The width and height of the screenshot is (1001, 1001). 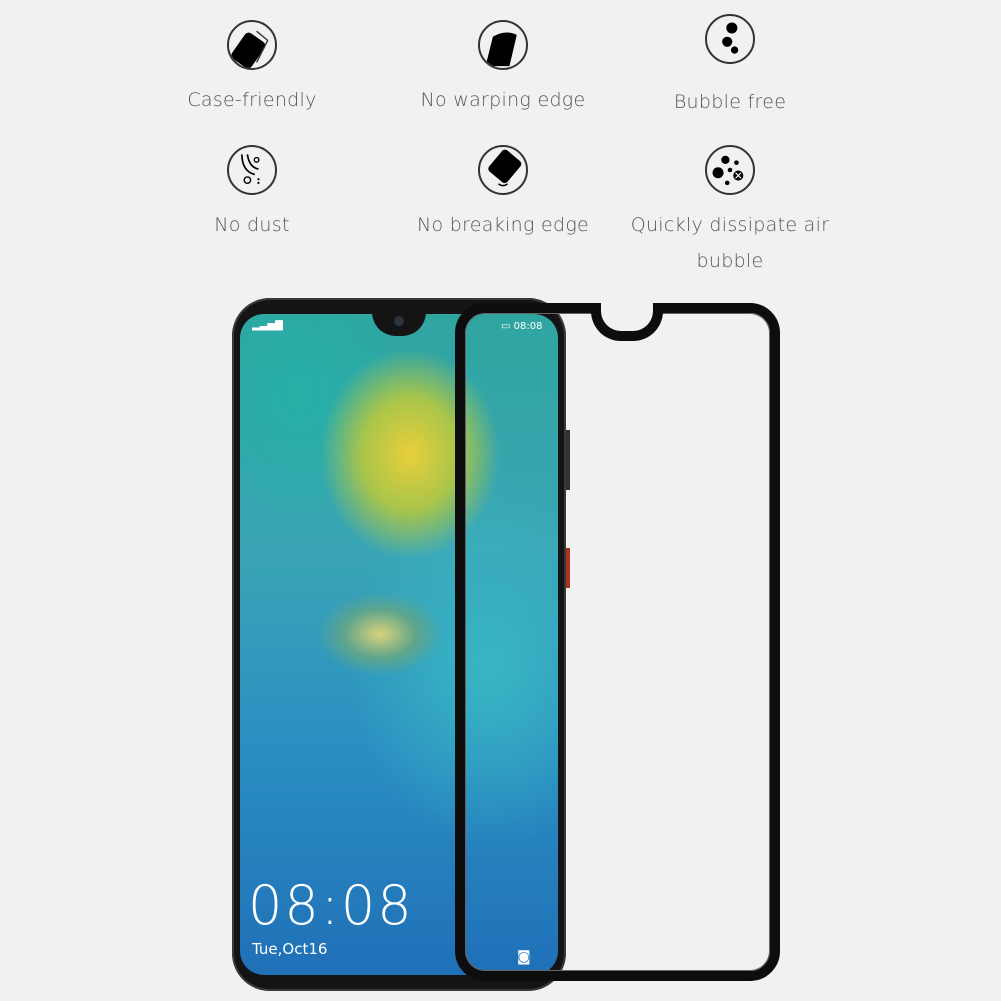 I want to click on dissipate-bubble-icon, so click(x=730, y=170).